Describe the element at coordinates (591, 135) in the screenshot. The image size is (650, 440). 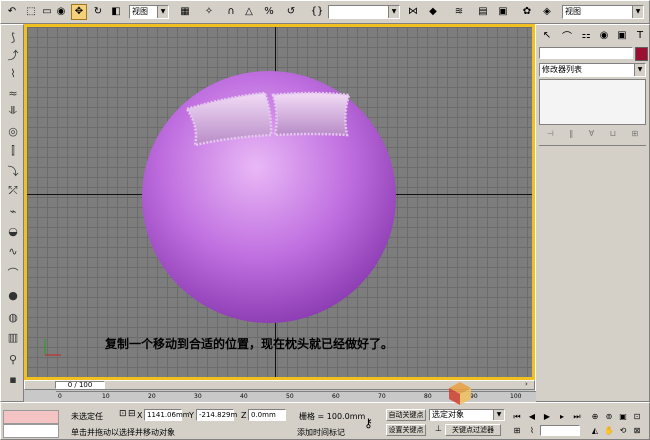
I see `make-unique-icon: ∀` at that location.